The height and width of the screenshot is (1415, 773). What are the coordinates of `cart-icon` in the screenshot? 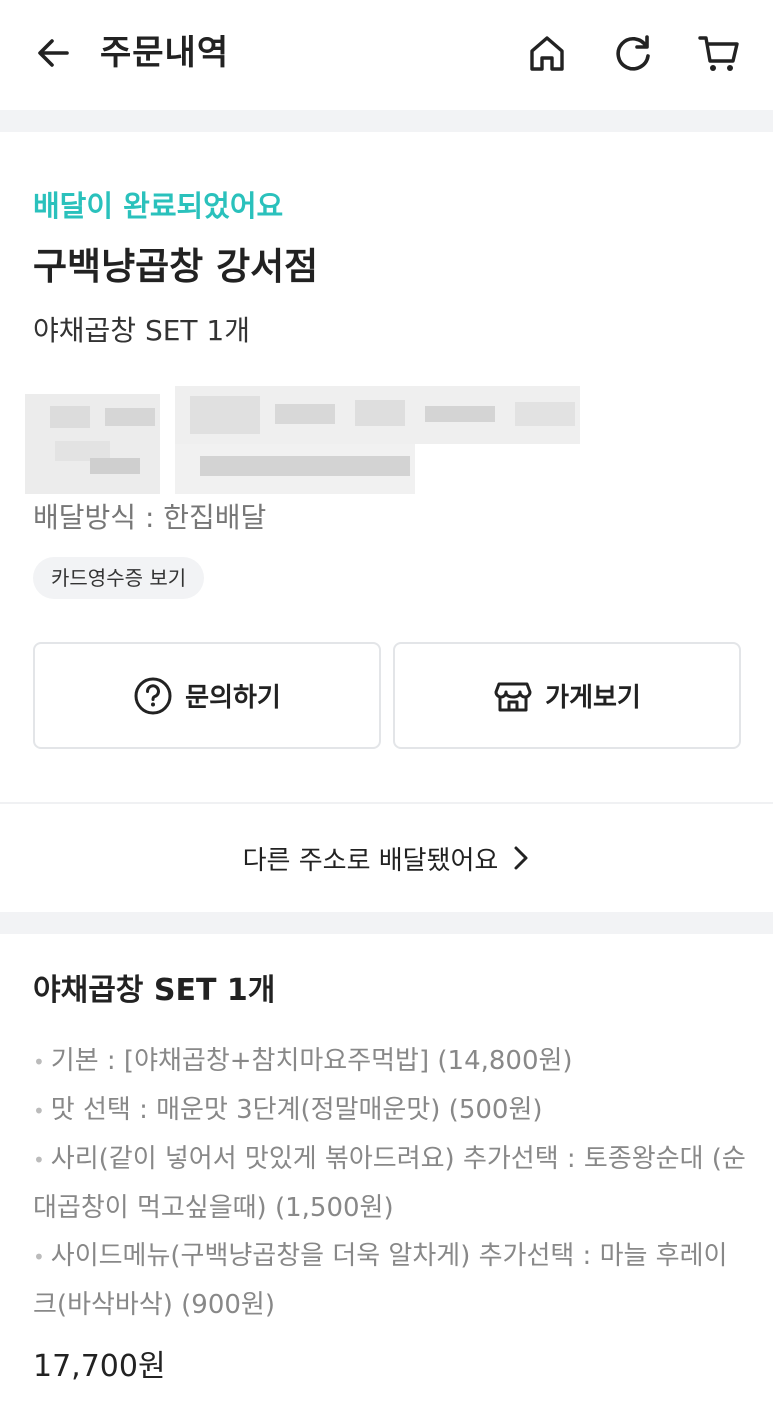 It's located at (718, 53).